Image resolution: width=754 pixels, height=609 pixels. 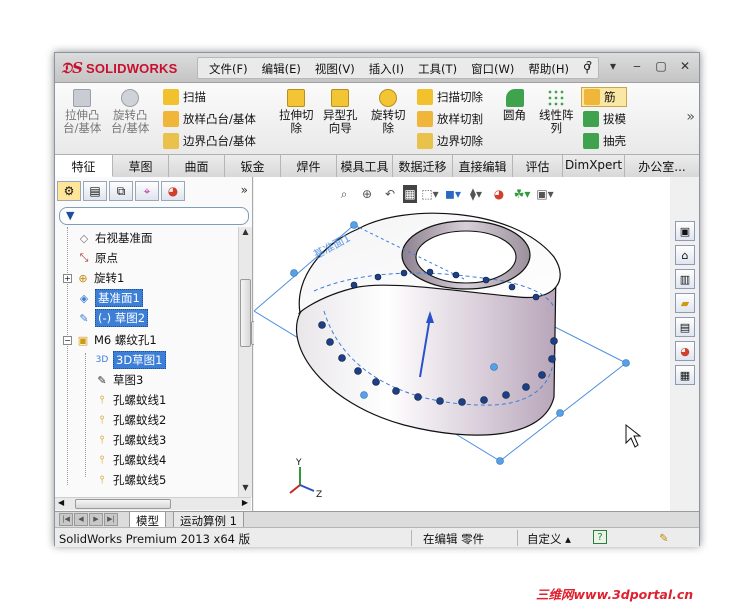 I want to click on boundary-cut-button: 边界切除, so click(x=450, y=141).